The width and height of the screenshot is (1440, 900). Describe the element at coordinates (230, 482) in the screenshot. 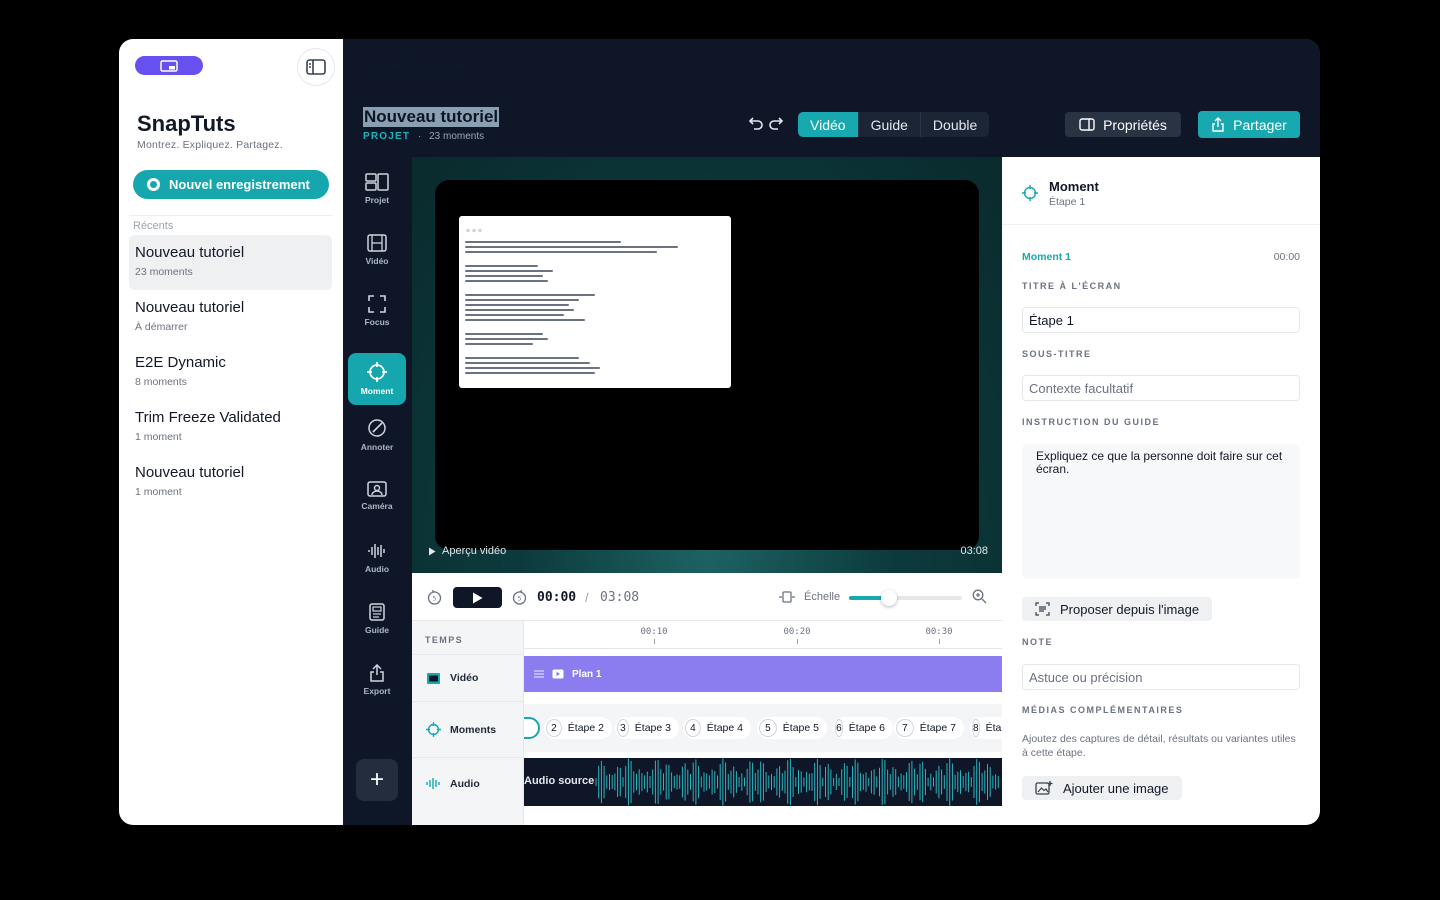

I see `recent-project-item: Nouveau tutoriel 1 moment` at that location.